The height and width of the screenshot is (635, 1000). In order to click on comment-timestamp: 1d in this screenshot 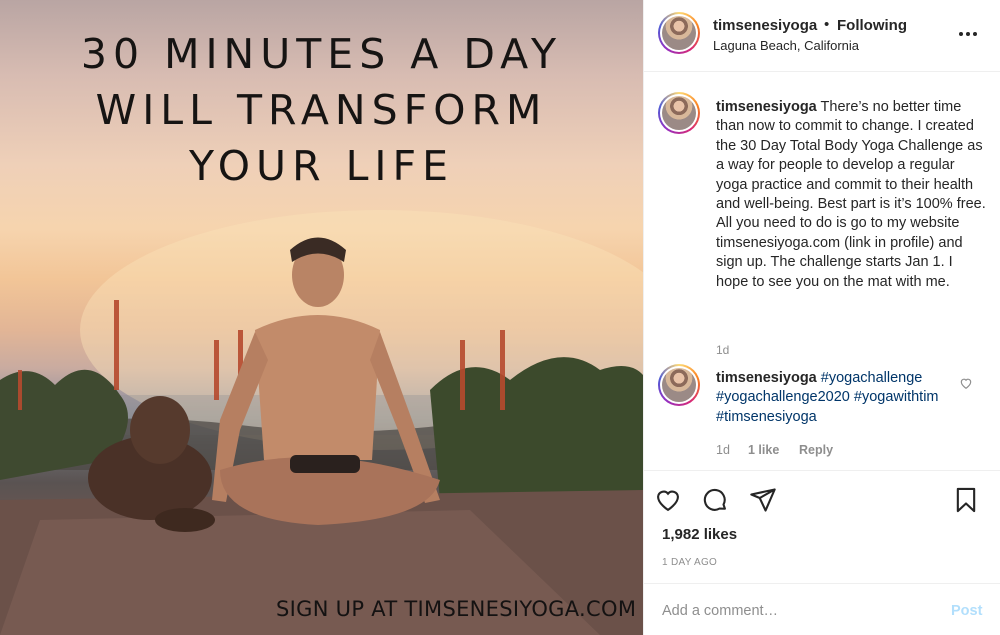, I will do `click(723, 450)`.